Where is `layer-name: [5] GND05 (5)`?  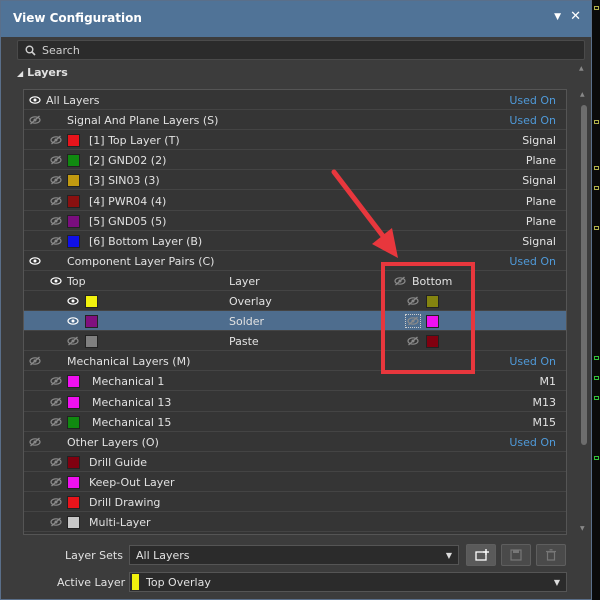
layer-name: [5] GND05 (5) is located at coordinates (128, 221).